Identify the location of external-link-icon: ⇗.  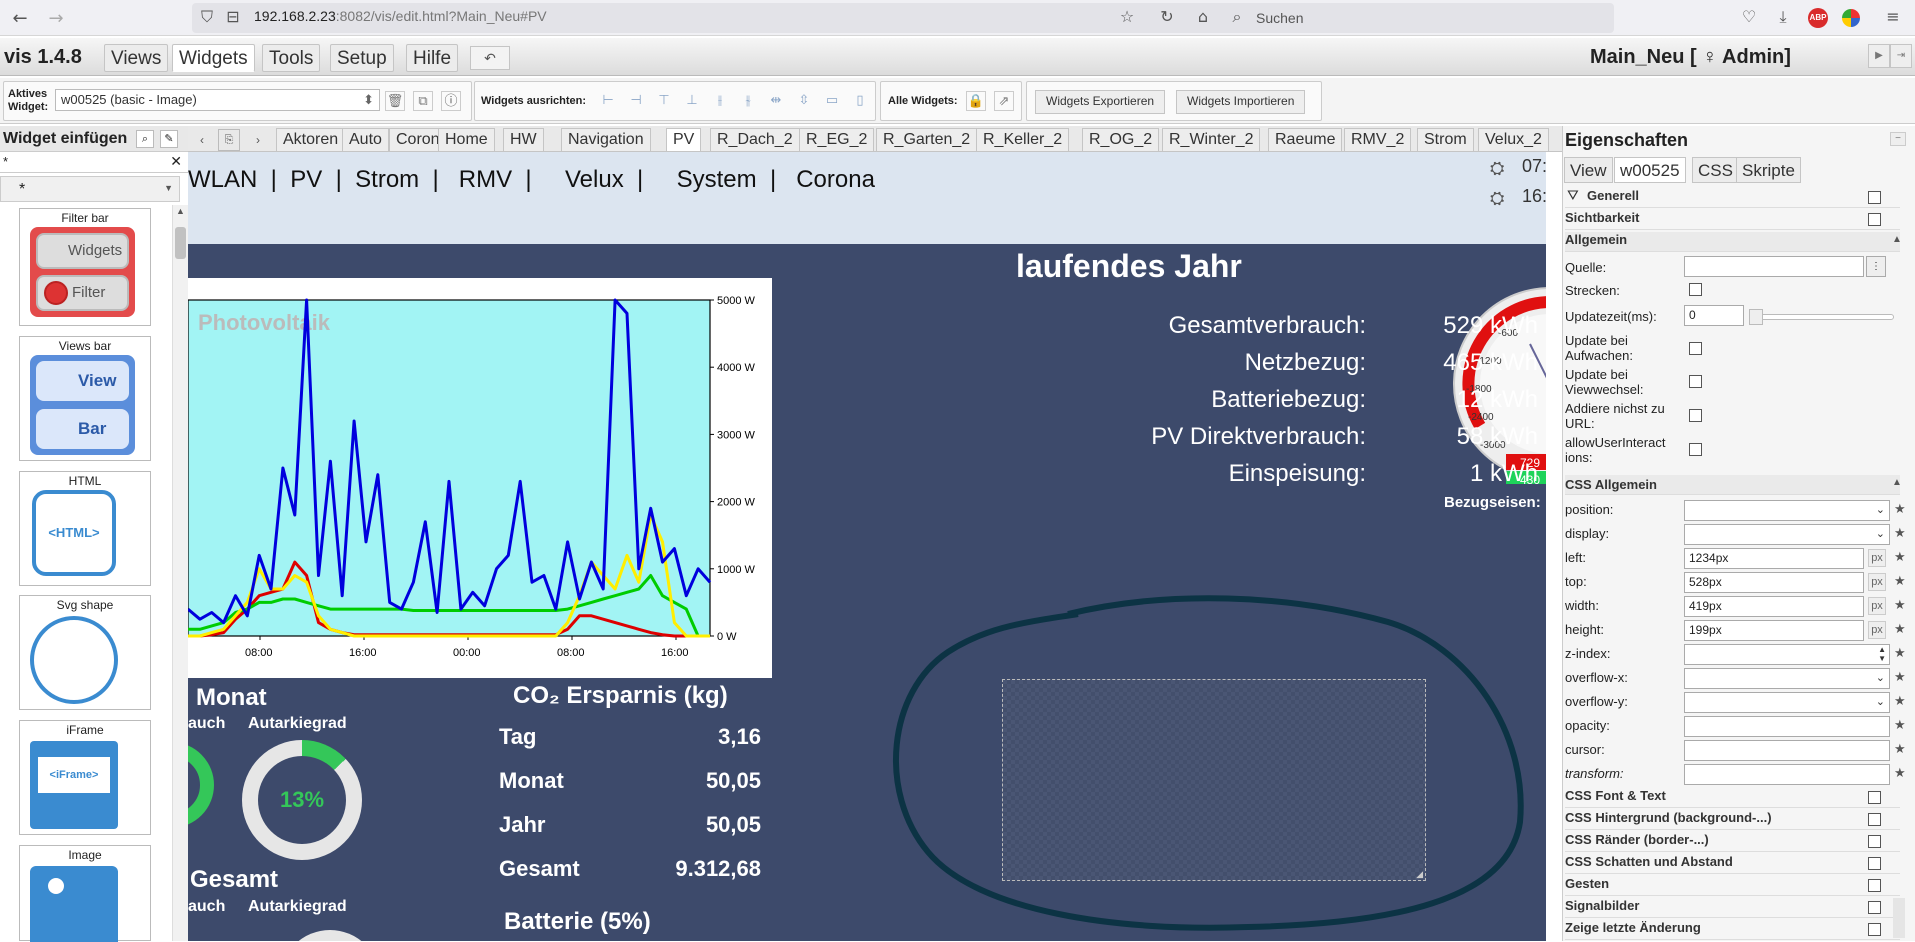
(1004, 101).